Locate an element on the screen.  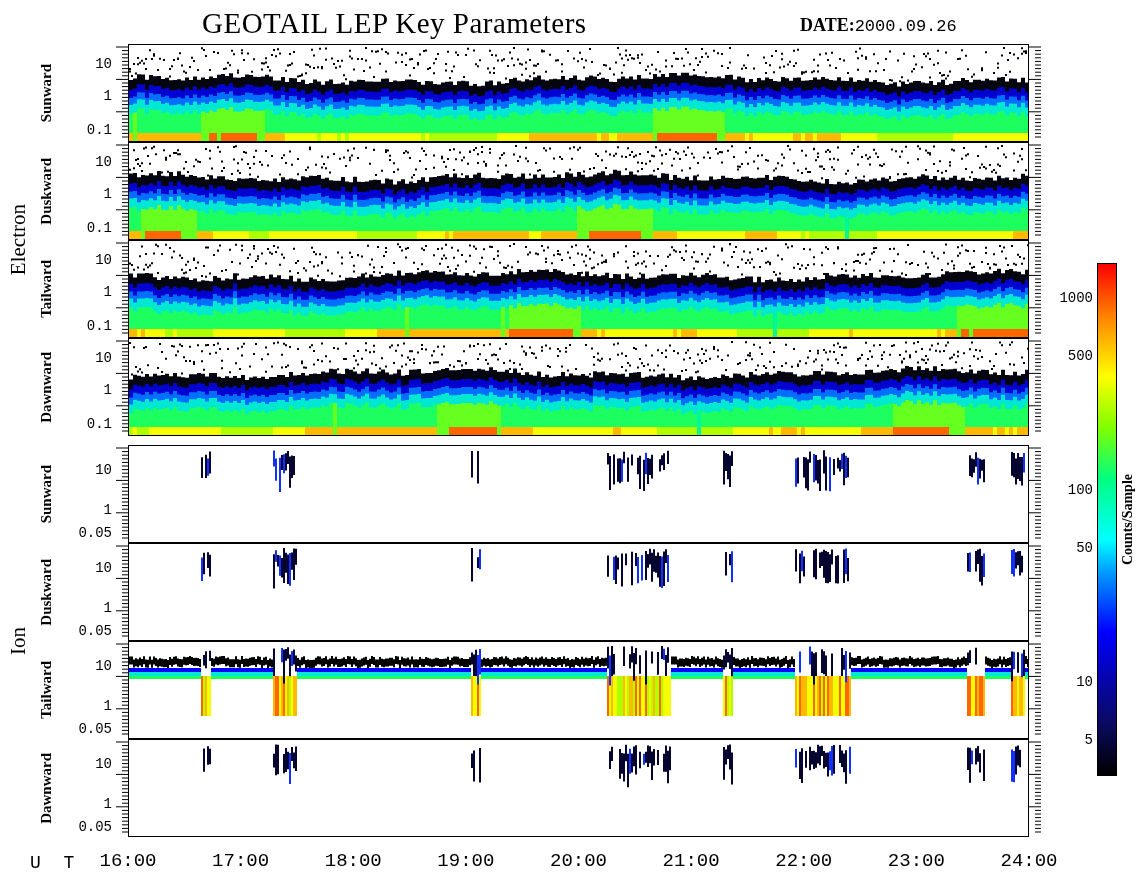
time-tick-label: 23:00 is located at coordinates (916, 861).